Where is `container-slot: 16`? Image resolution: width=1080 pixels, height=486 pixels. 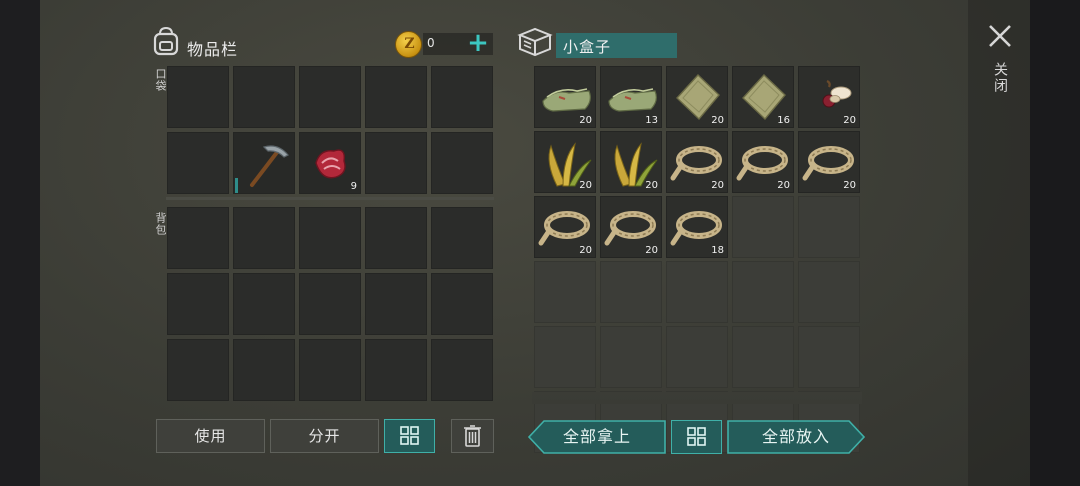 container-slot: 16 is located at coordinates (763, 97).